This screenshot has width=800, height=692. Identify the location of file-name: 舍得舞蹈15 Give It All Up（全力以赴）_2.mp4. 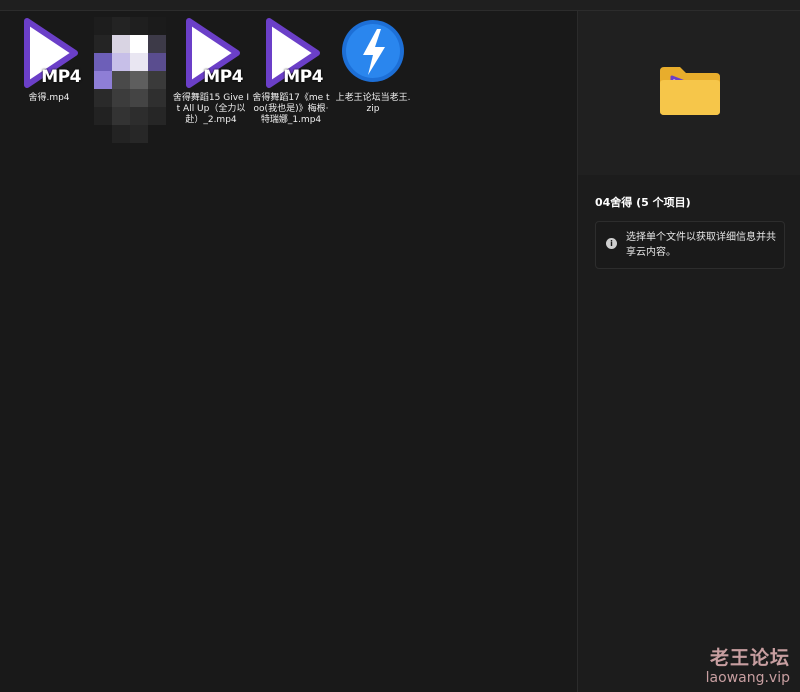
(211, 109).